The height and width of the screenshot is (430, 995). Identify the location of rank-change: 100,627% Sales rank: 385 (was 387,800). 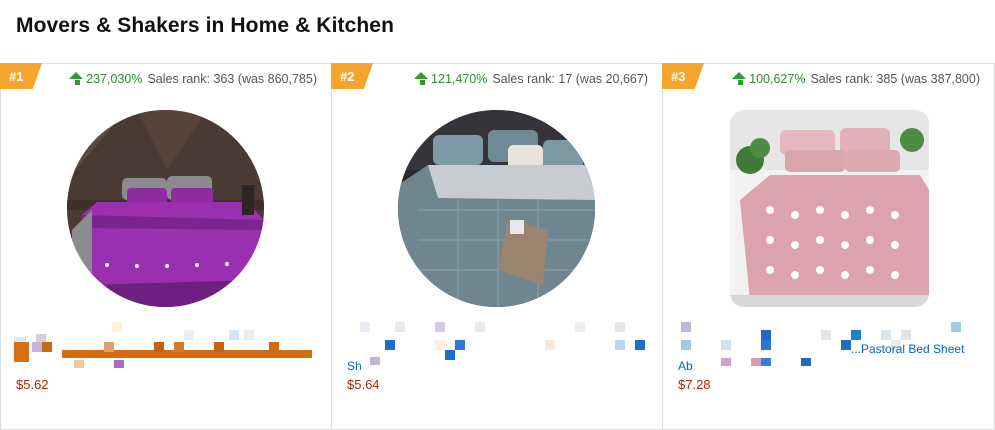
(856, 79).